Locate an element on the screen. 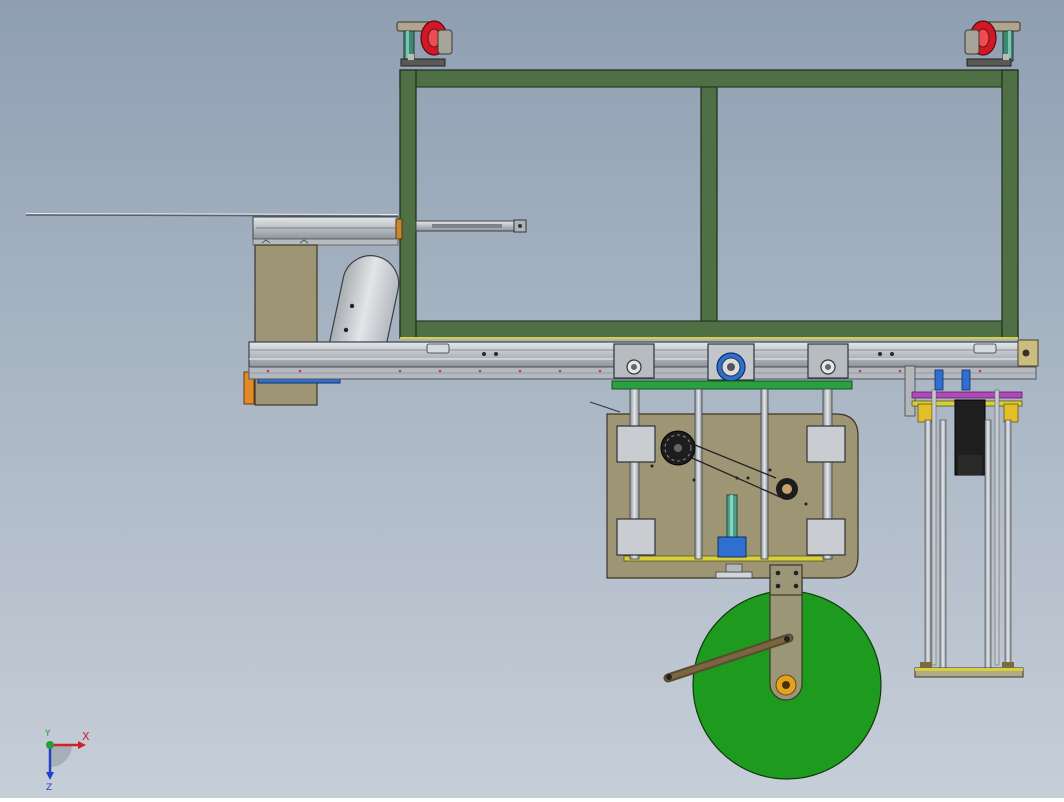  left-bracket is located at coordinates (292, 325).